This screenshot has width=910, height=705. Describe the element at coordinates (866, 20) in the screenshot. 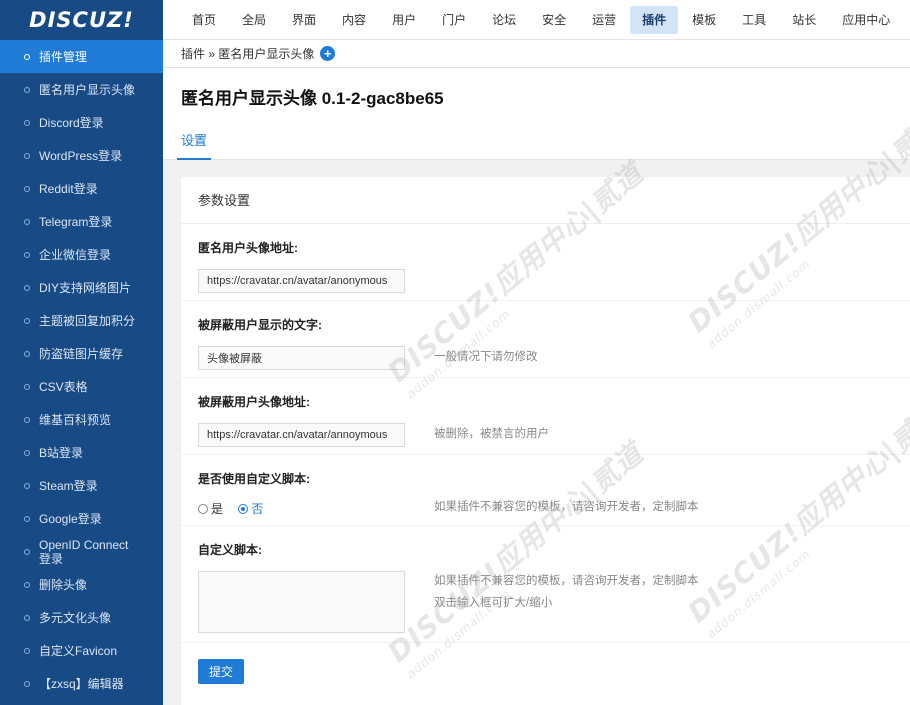

I see `topnav-item-app-center: 应用中心` at that location.